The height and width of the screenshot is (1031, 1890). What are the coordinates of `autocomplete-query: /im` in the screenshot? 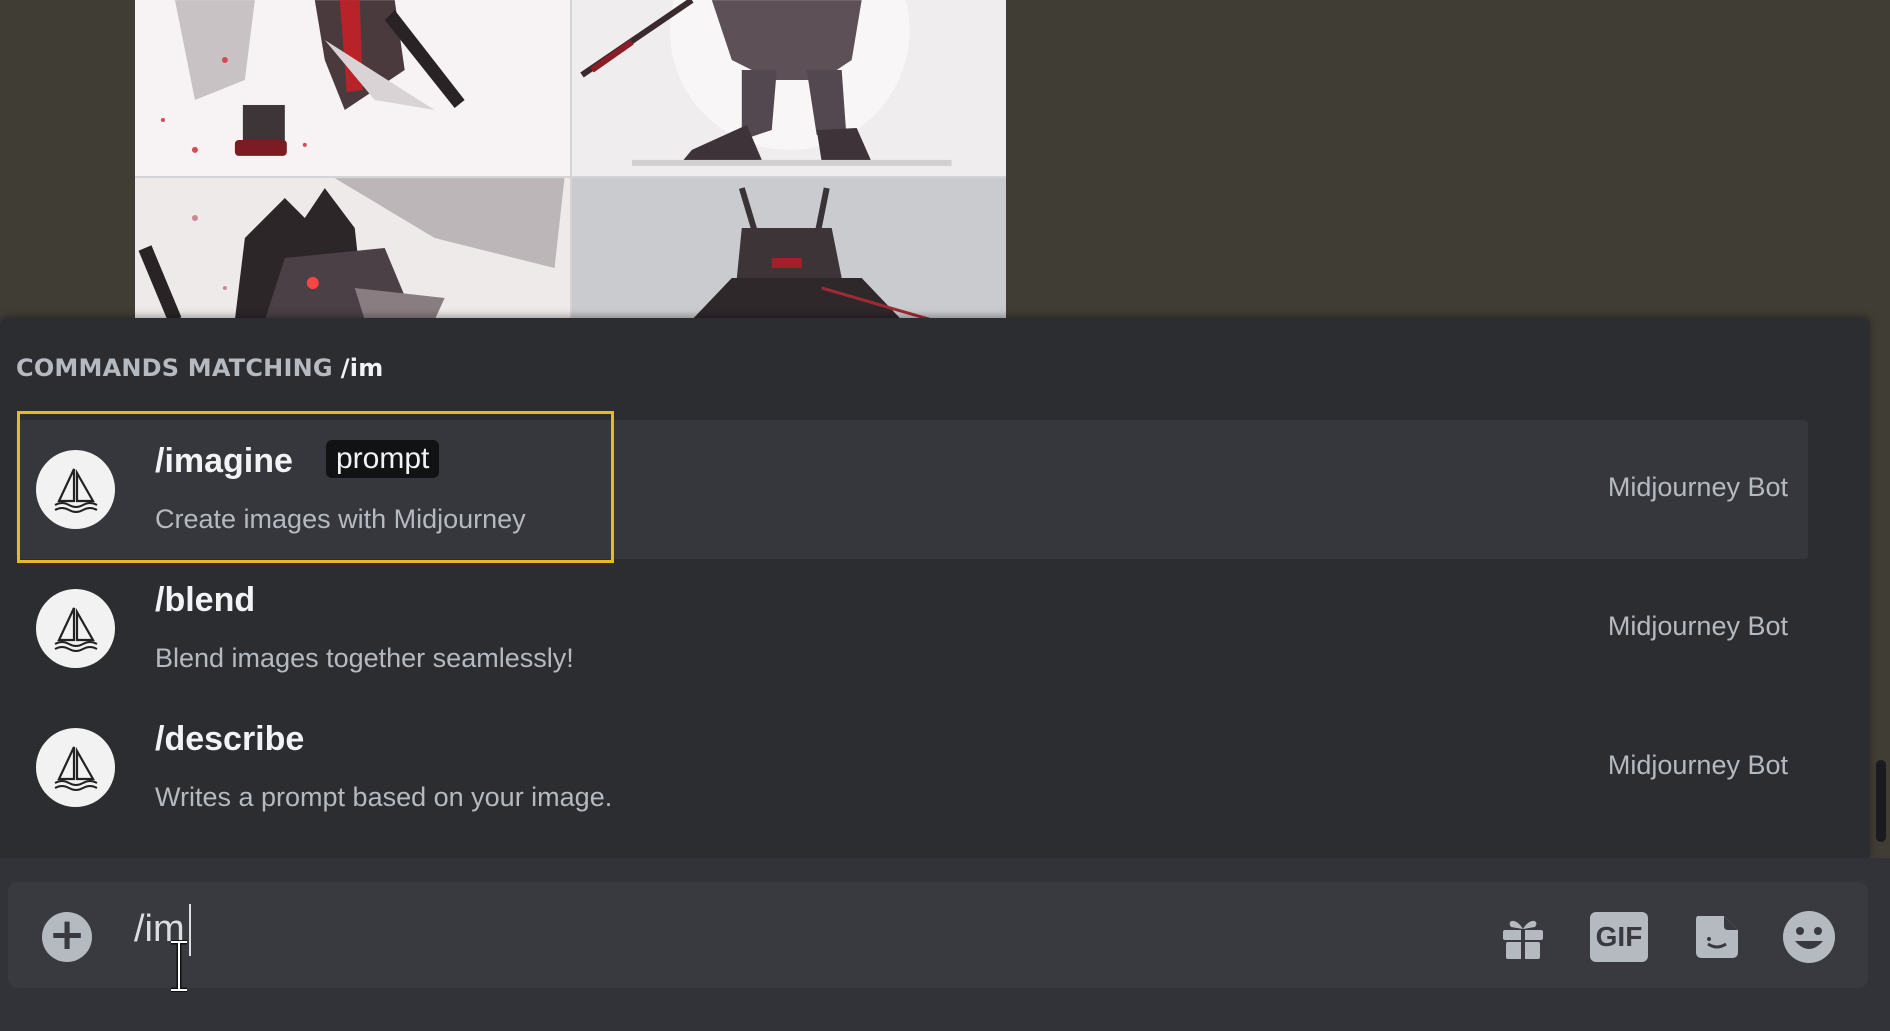 It's located at (362, 368).